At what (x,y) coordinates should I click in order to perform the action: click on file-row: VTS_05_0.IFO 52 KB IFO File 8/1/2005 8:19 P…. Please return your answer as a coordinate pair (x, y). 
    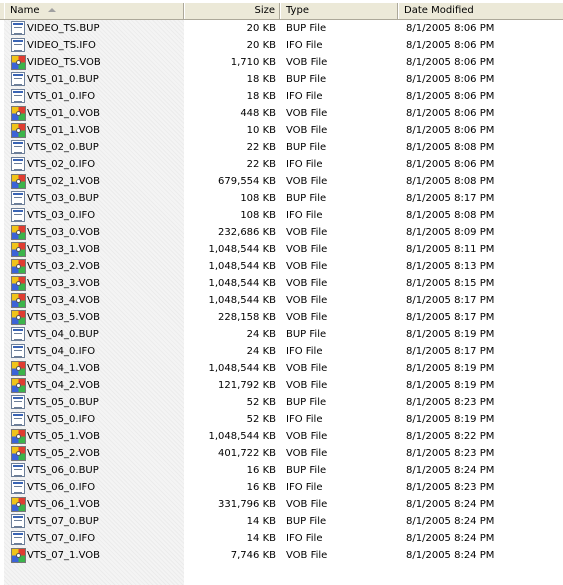
    Looking at the image, I should click on (281, 419).